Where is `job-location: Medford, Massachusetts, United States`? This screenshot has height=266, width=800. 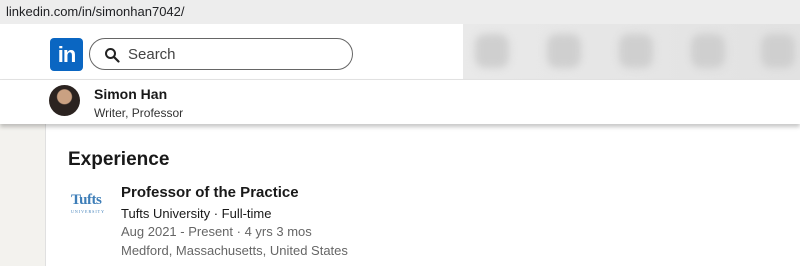 job-location: Medford, Massachusetts, United States is located at coordinates (234, 250).